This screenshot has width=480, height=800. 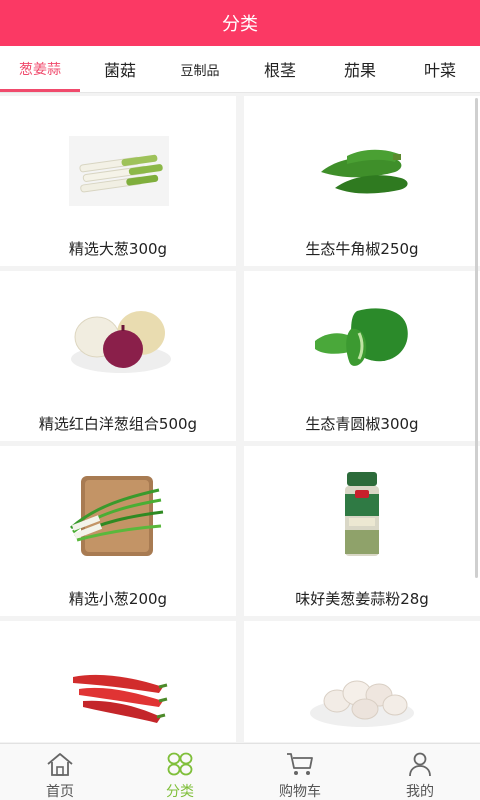 What do you see at coordinates (420, 764) in the screenshot?
I see `user-icon` at bounding box center [420, 764].